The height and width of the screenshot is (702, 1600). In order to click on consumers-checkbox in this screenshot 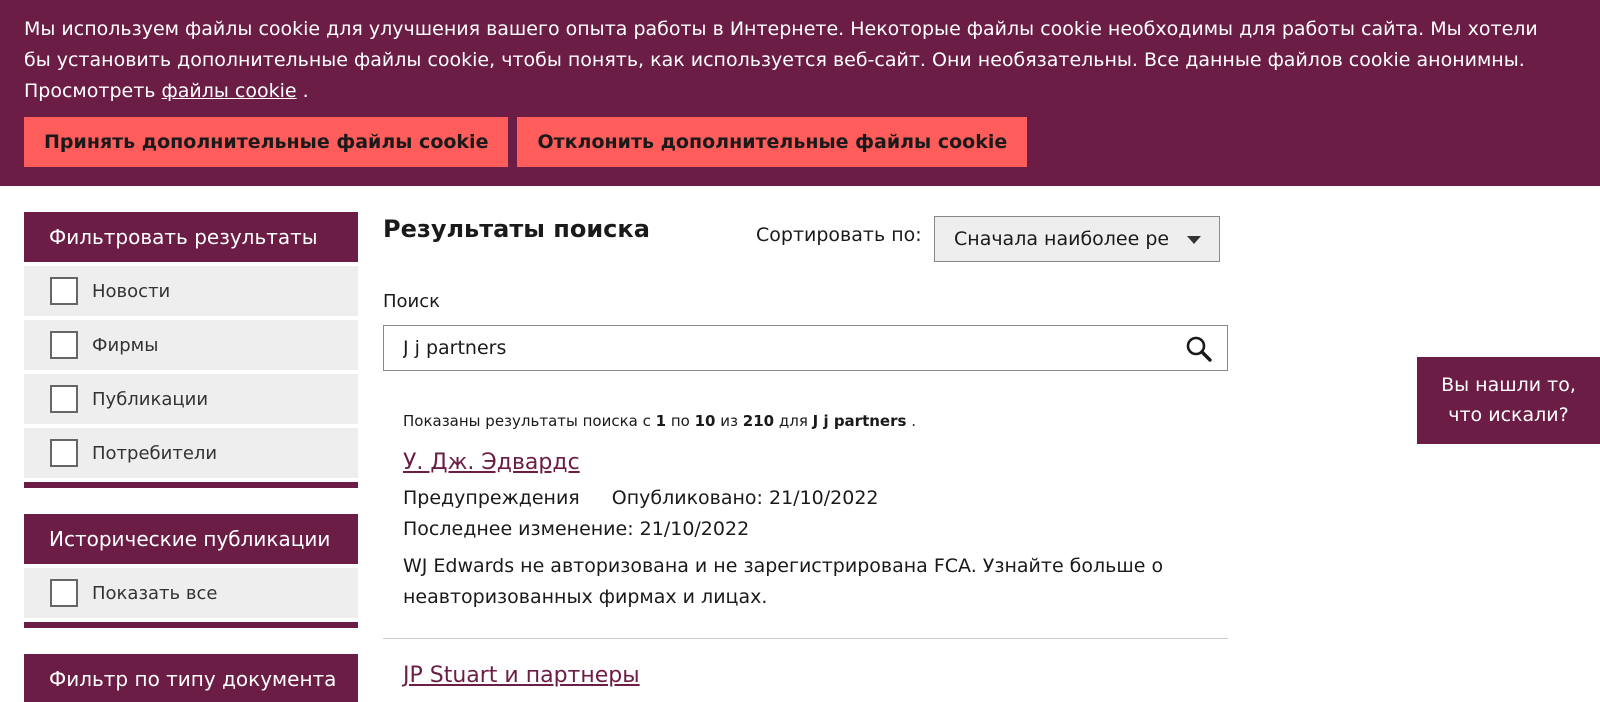, I will do `click(64, 453)`.